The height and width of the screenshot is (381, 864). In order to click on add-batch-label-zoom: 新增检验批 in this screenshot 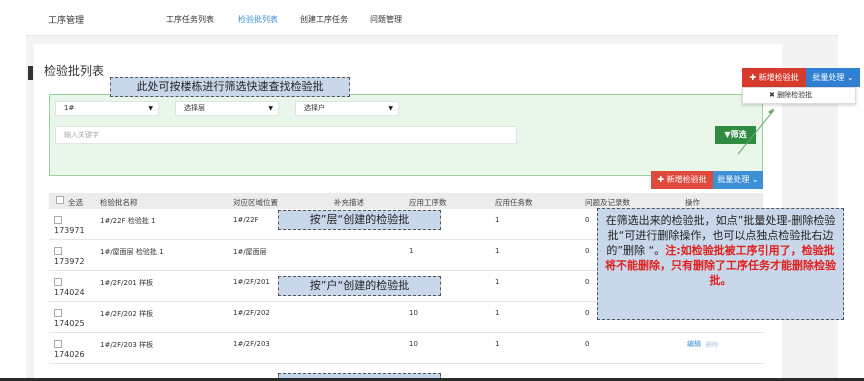, I will do `click(778, 77)`.